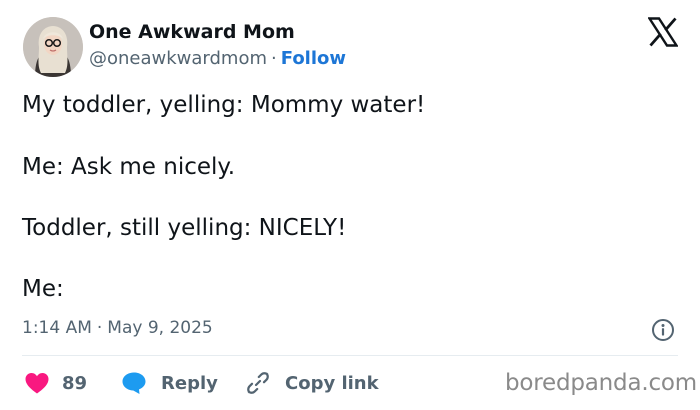  I want to click on author-handle-row: @oneawkwardmom · Follow, so click(217, 58).